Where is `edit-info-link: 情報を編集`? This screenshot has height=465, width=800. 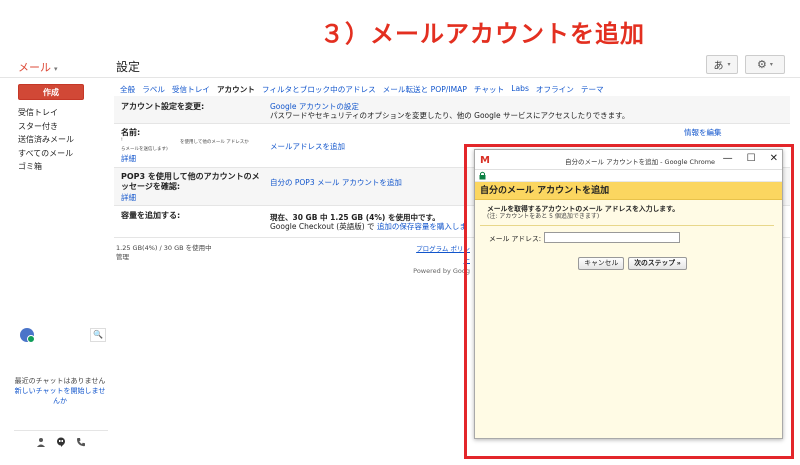 edit-info-link: 情報を編集 is located at coordinates (703, 132).